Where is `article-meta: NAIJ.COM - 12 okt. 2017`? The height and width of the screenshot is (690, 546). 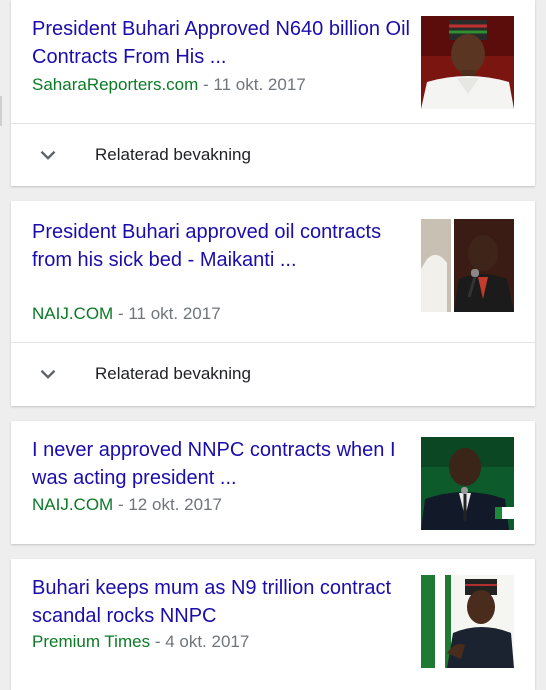
article-meta: NAIJ.COM - 12 okt. 2017 is located at coordinates (127, 505).